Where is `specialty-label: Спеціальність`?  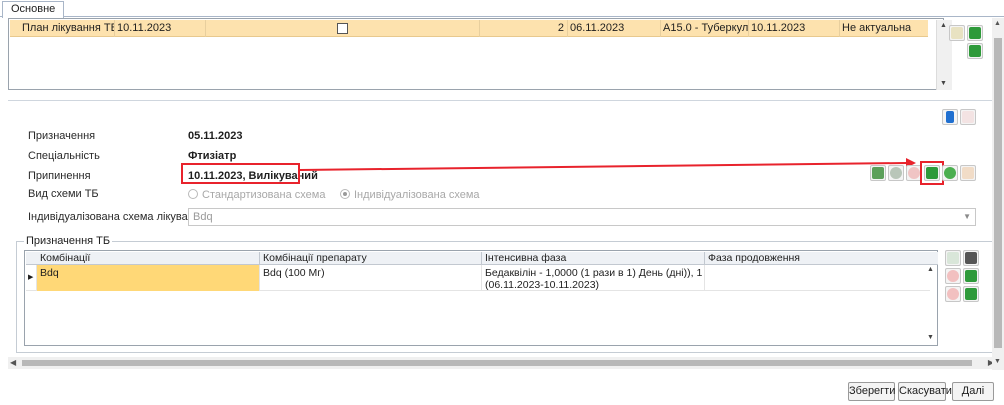
specialty-label: Спеціальність is located at coordinates (64, 156).